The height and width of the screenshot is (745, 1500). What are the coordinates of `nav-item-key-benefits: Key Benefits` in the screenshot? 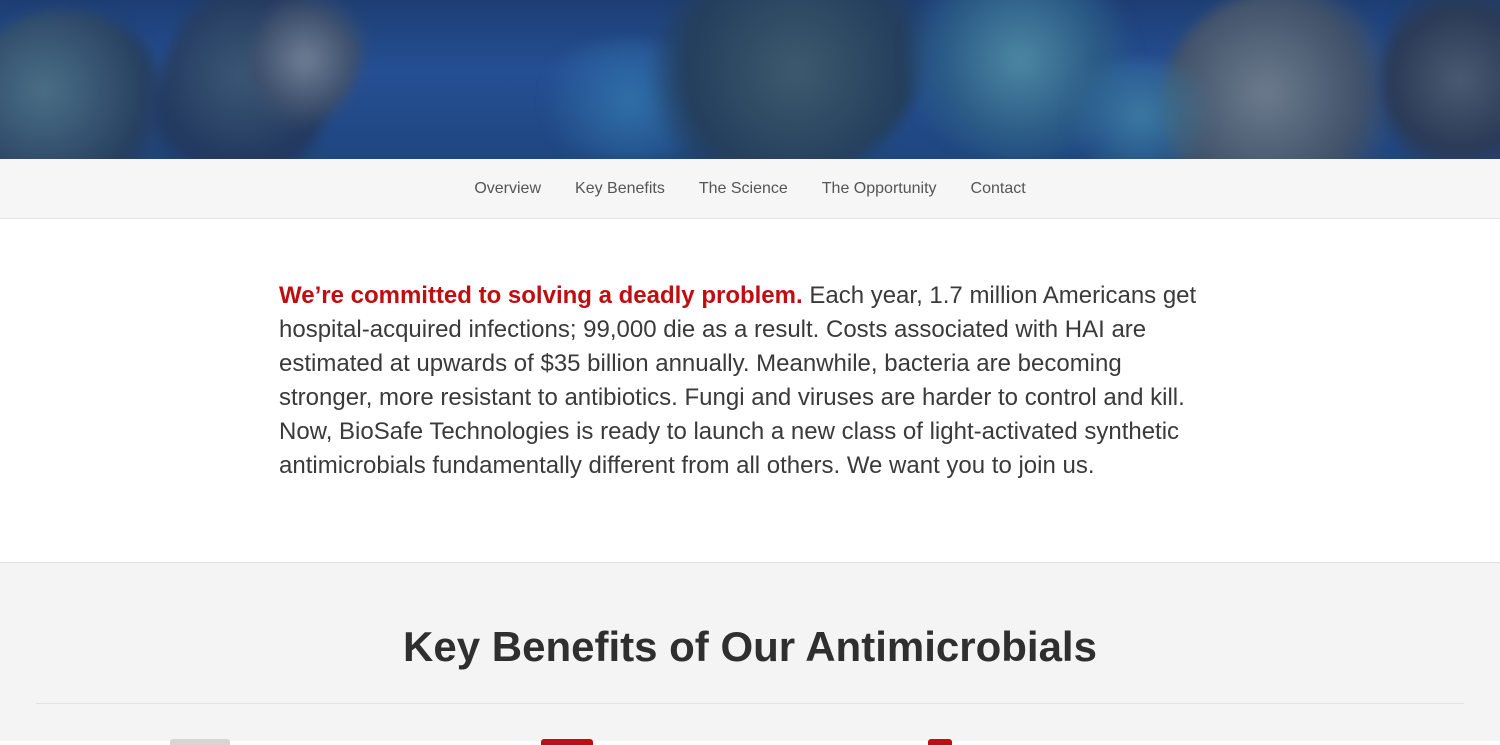 It's located at (620, 189).